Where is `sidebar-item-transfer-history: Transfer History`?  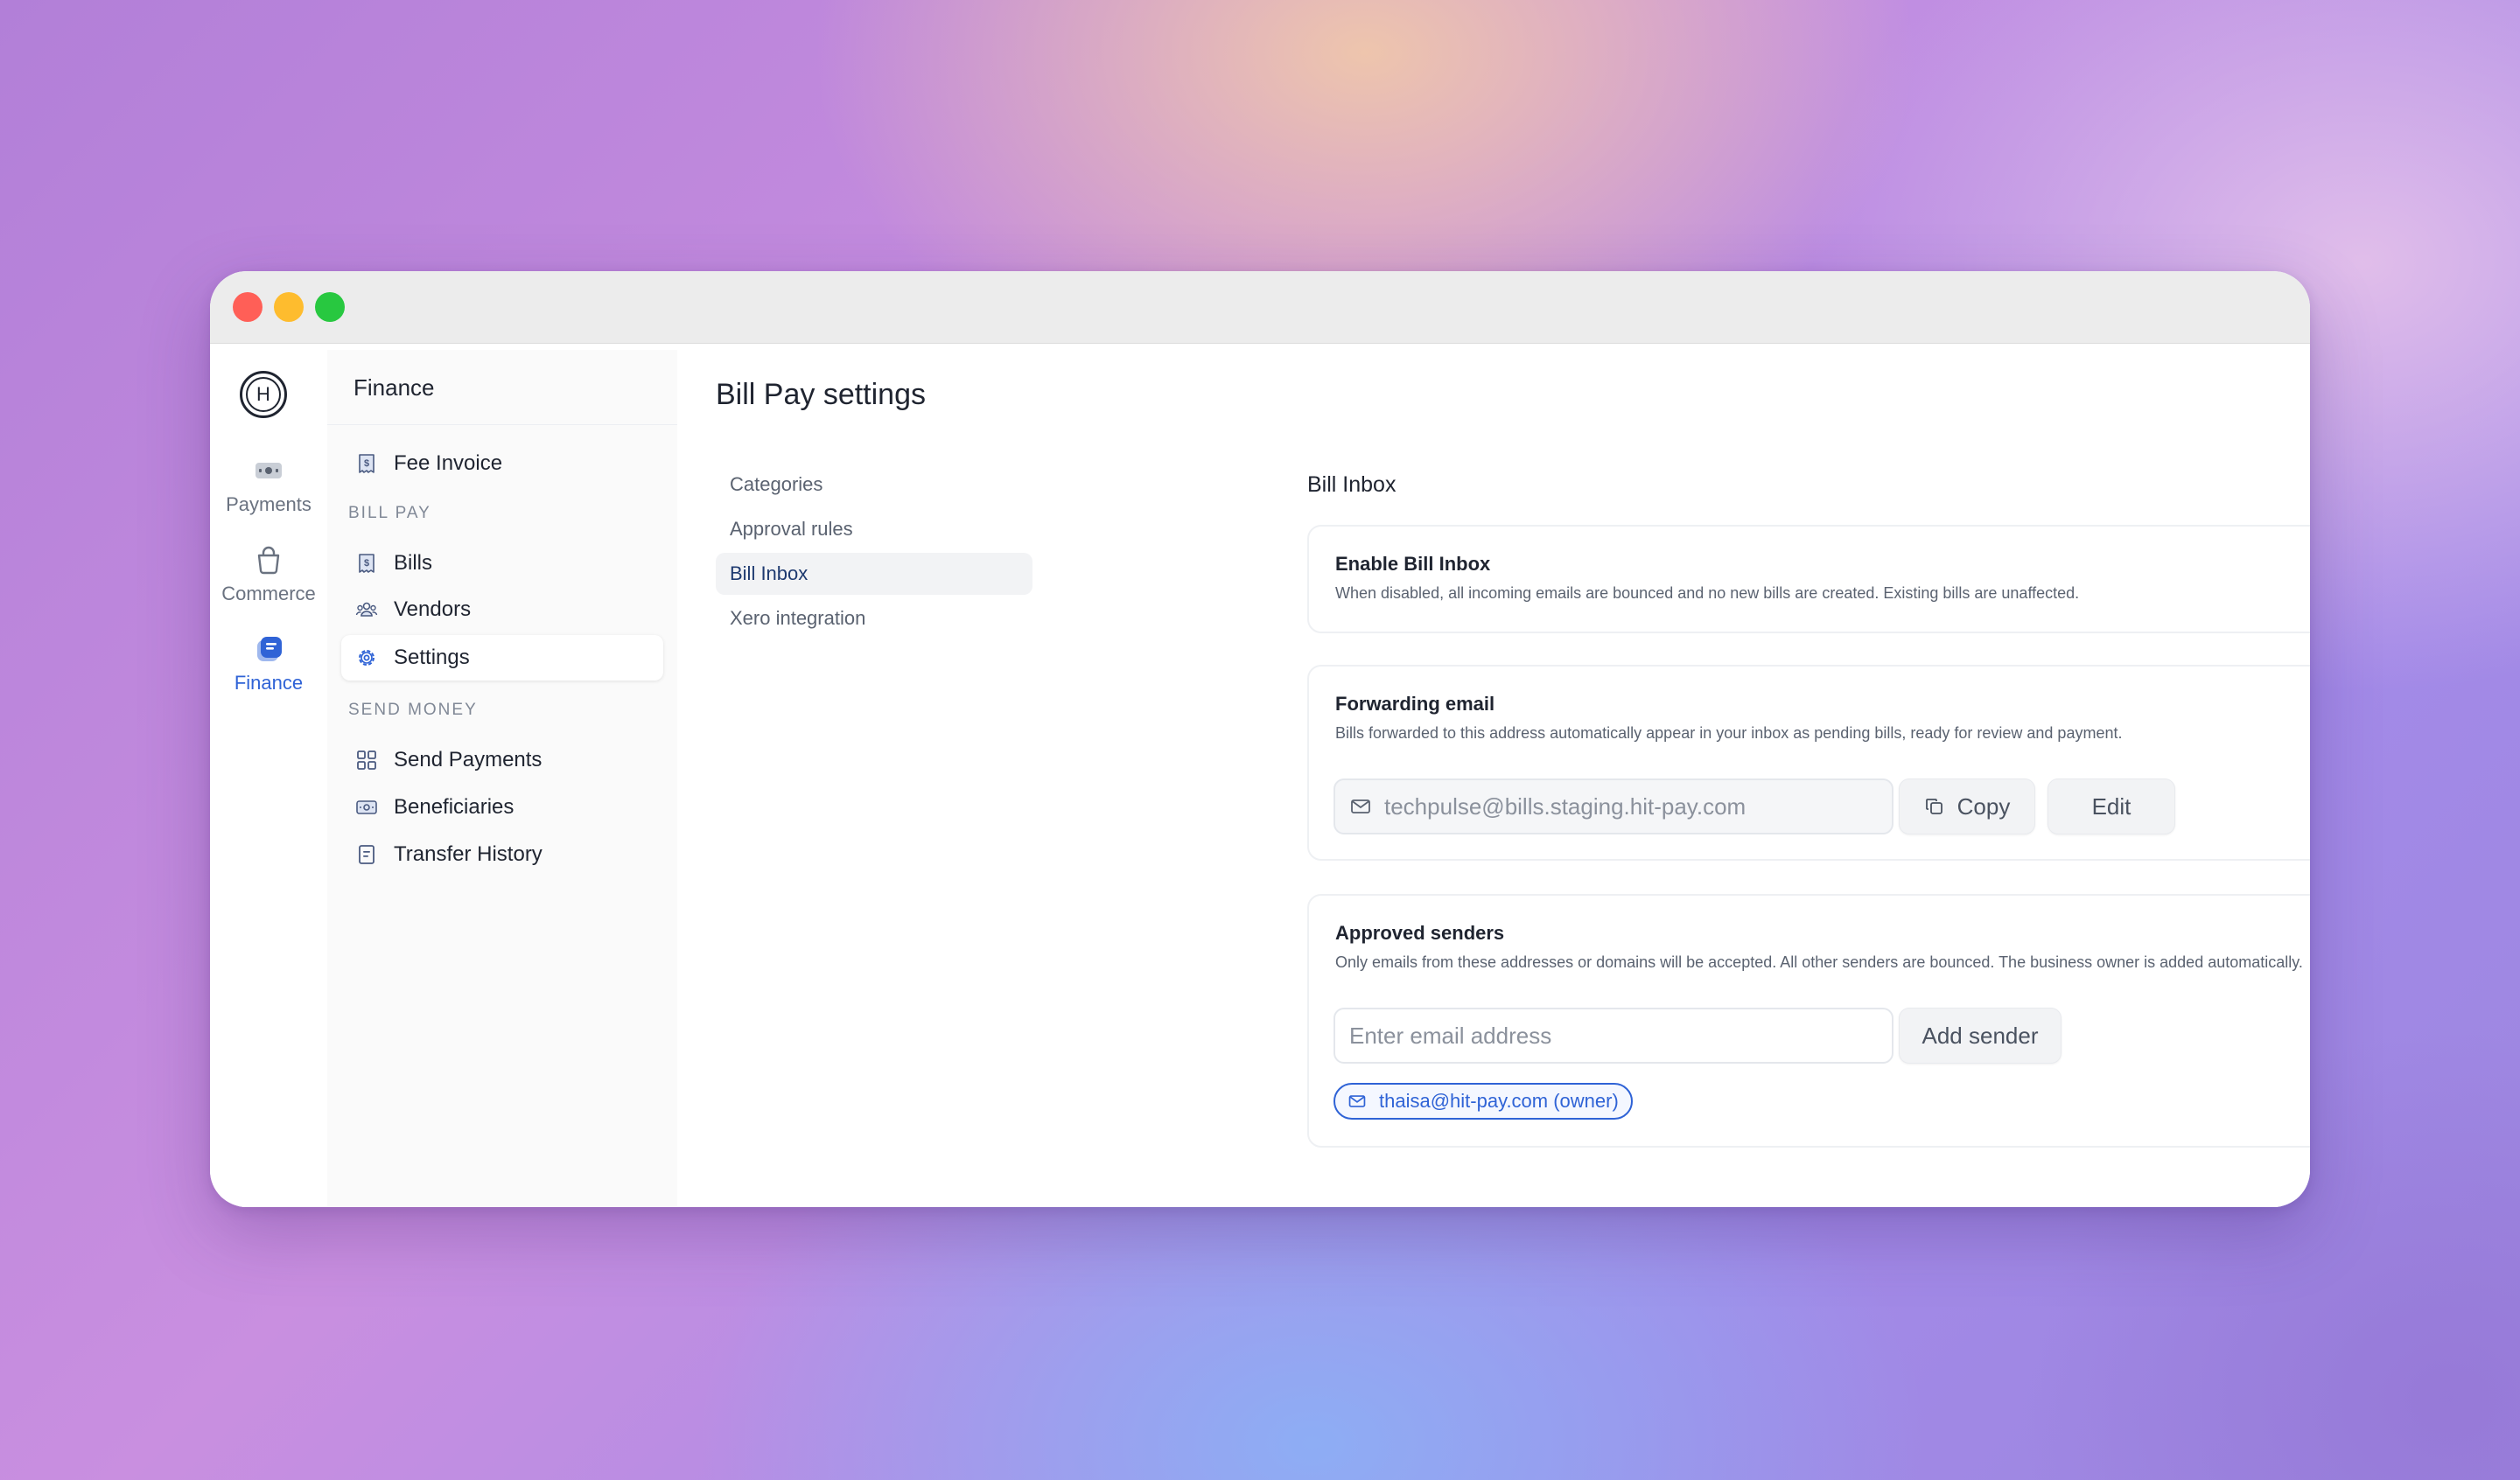 sidebar-item-transfer-history: Transfer History is located at coordinates (502, 855).